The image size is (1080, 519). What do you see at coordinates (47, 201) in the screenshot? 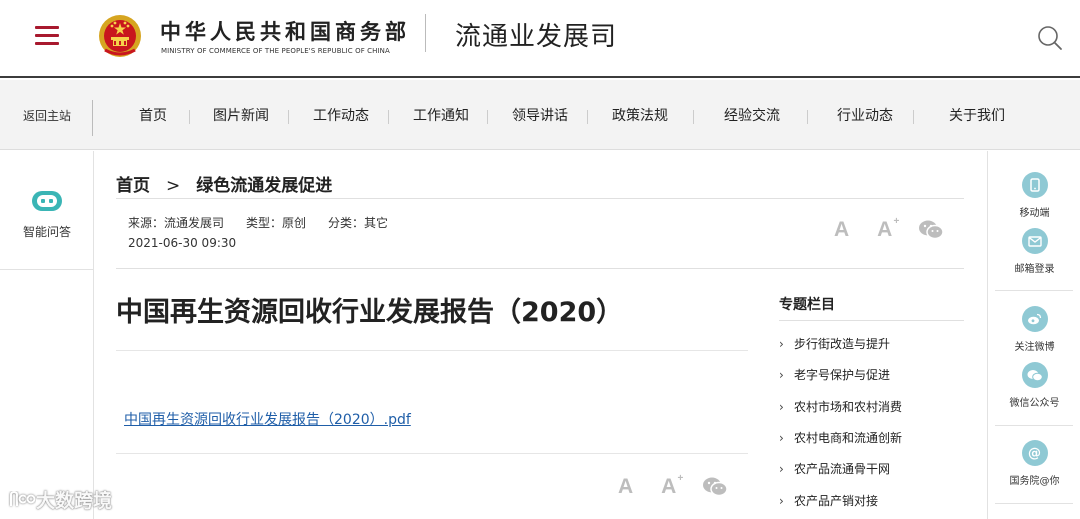
I see `robot-assistant-icon` at bounding box center [47, 201].